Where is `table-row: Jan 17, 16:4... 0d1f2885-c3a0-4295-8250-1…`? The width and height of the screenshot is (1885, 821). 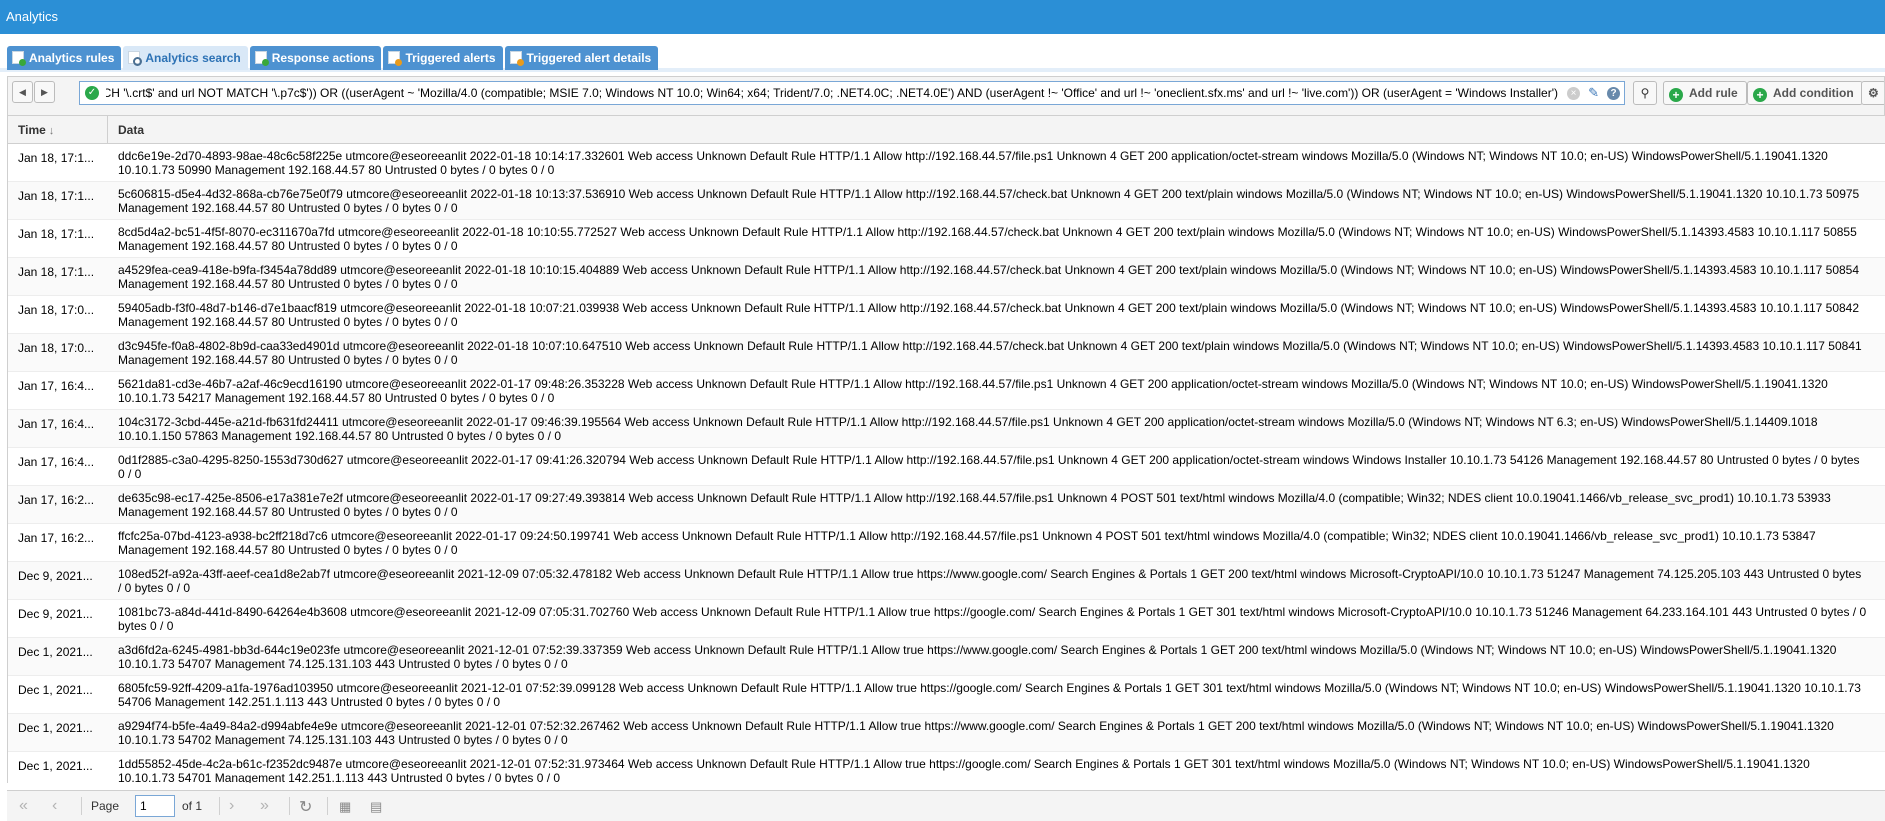 table-row: Jan 17, 16:4... 0d1f2885-c3a0-4295-8250-1… is located at coordinates (946, 467).